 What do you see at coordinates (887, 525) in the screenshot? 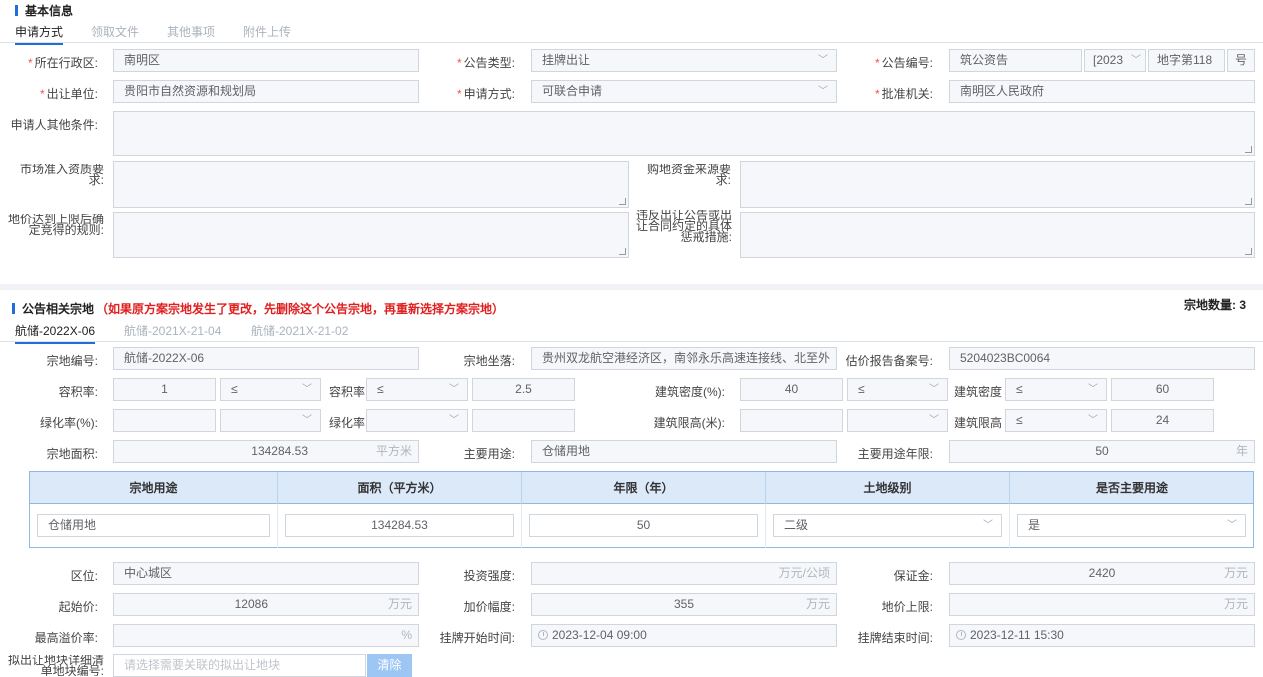
I see `table-grade-select: 二级 ﹀` at bounding box center [887, 525].